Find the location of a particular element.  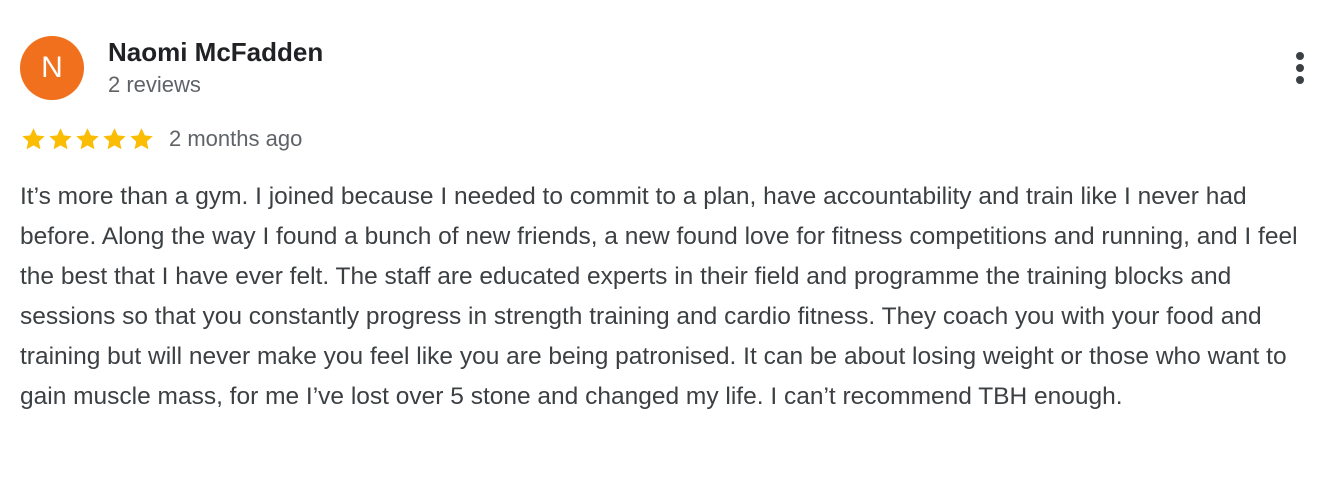

star-rating is located at coordinates (87, 139).